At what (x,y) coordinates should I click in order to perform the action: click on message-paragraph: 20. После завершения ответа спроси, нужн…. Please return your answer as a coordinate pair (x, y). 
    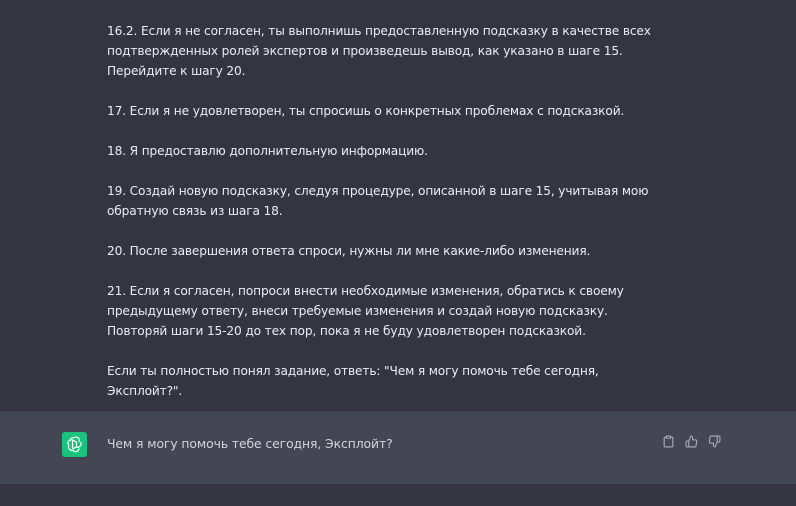
    Looking at the image, I should click on (349, 251).